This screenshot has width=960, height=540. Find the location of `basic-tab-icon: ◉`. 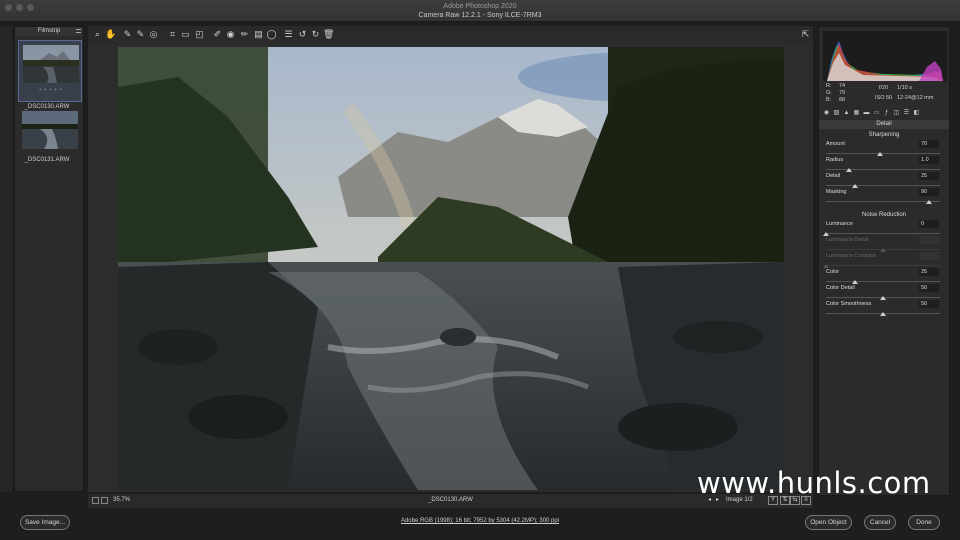

basic-tab-icon: ◉ is located at coordinates (826, 113).